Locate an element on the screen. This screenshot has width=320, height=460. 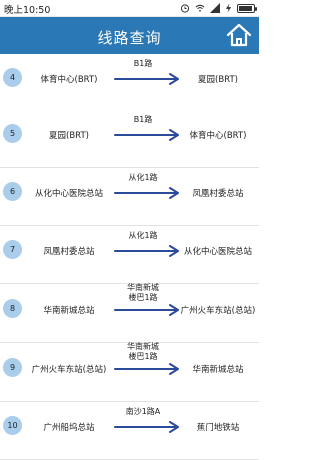
wifi-icon is located at coordinates (200, 8).